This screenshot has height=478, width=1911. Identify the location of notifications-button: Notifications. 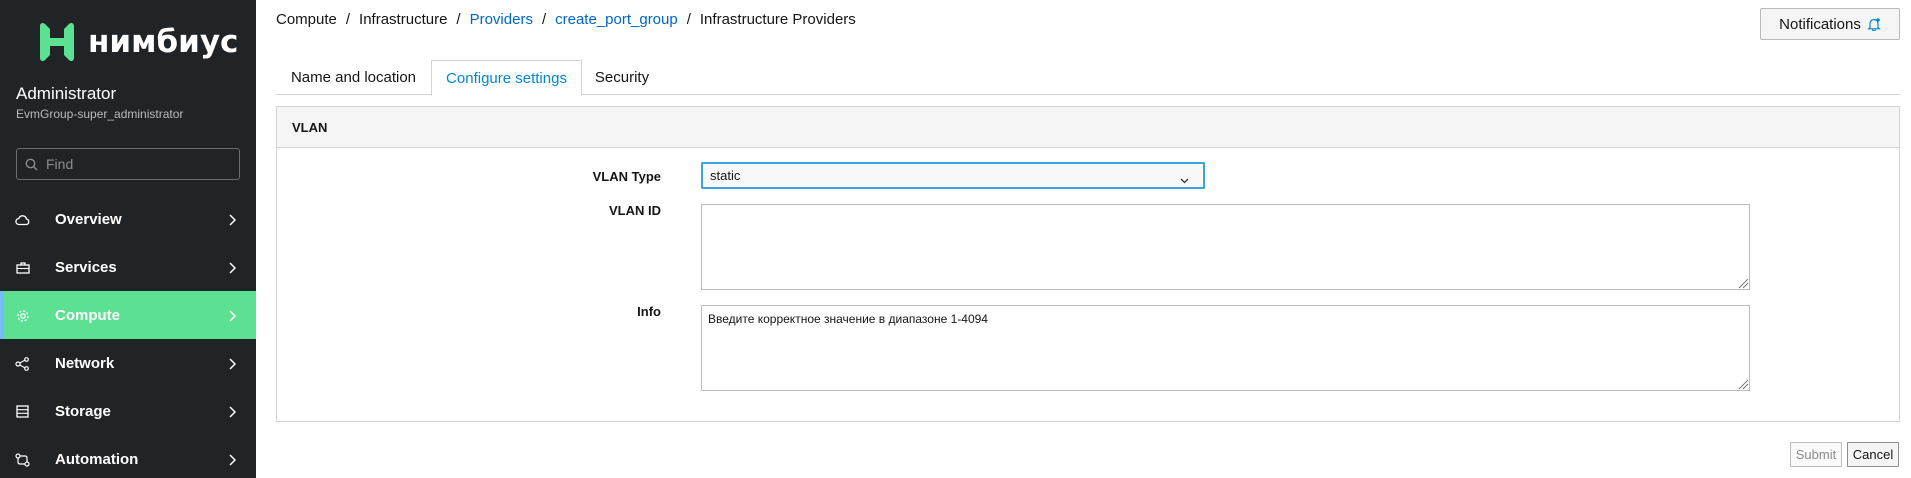
(1830, 24).